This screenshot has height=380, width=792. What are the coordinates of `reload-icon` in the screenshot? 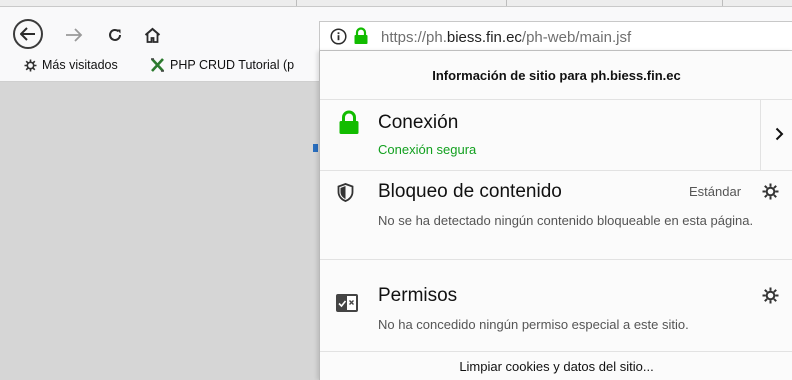 It's located at (115, 34).